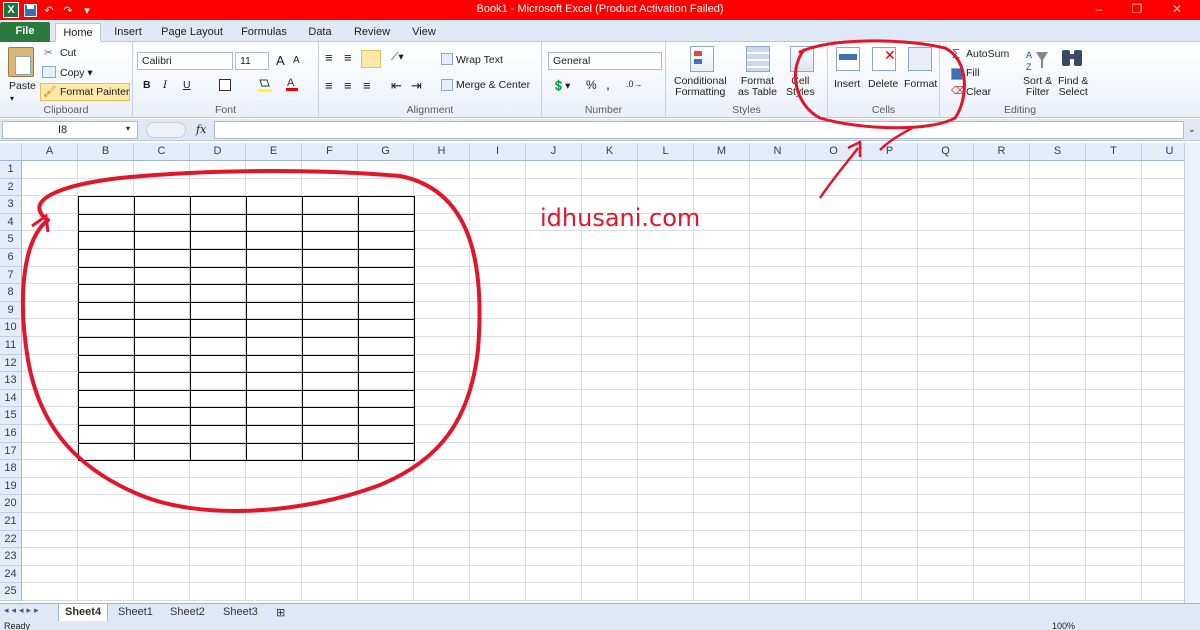  What do you see at coordinates (1037, 87) in the screenshot?
I see `sort-filter-button: Sort & Filter` at bounding box center [1037, 87].